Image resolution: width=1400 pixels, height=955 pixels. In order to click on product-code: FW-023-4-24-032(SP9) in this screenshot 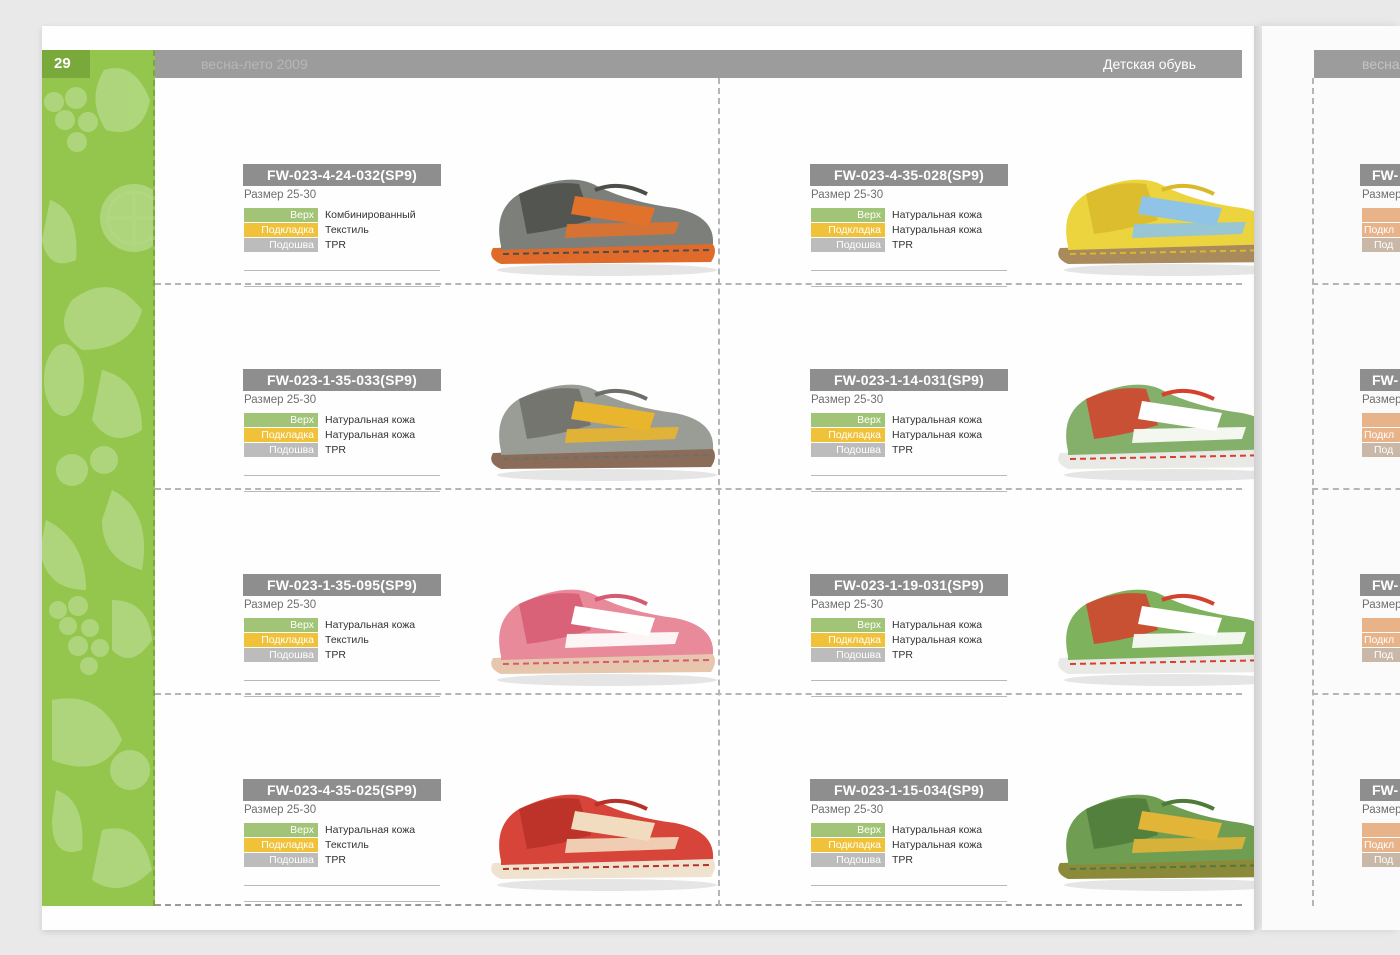, I will do `click(342, 175)`.